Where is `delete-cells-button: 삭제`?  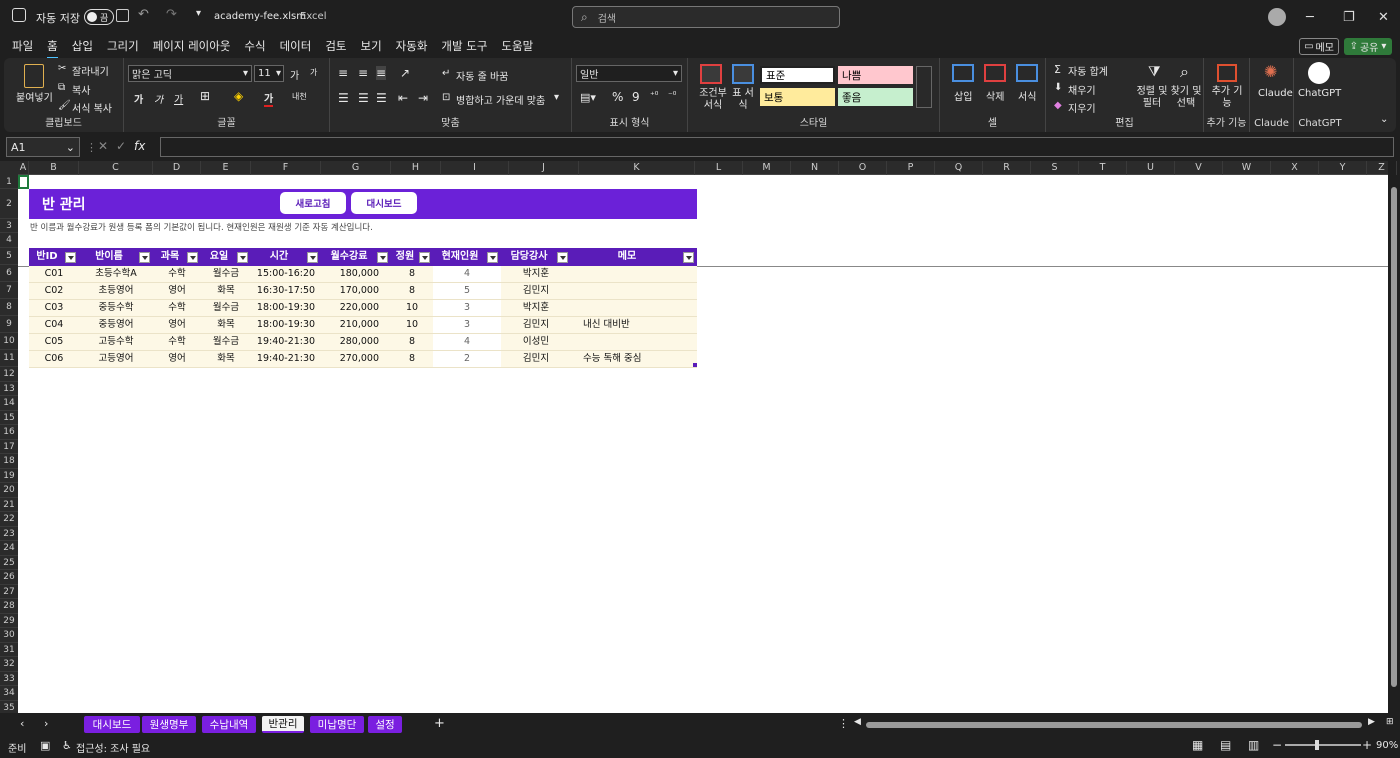
delete-cells-button: 삭제 is located at coordinates (995, 95).